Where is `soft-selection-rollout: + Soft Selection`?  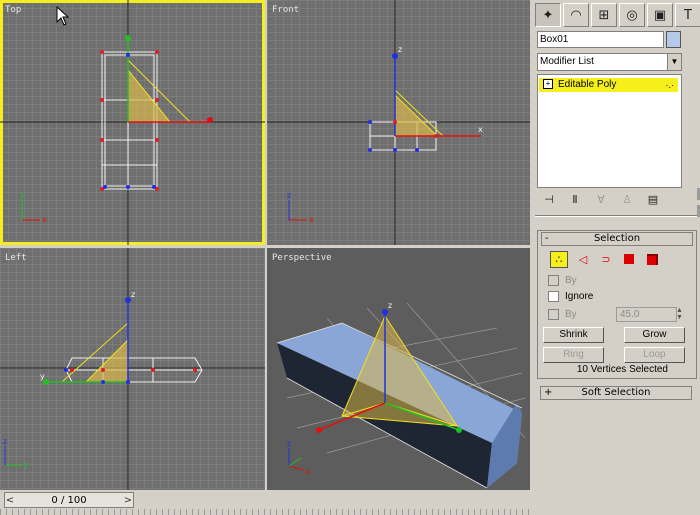 soft-selection-rollout: + Soft Selection is located at coordinates (616, 392).